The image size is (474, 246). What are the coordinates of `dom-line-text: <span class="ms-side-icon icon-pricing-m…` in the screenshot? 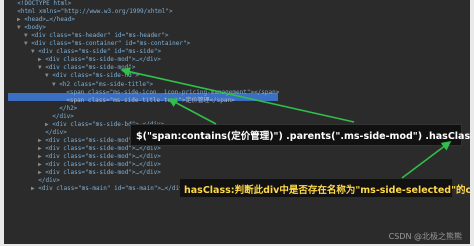 It's located at (173, 92).